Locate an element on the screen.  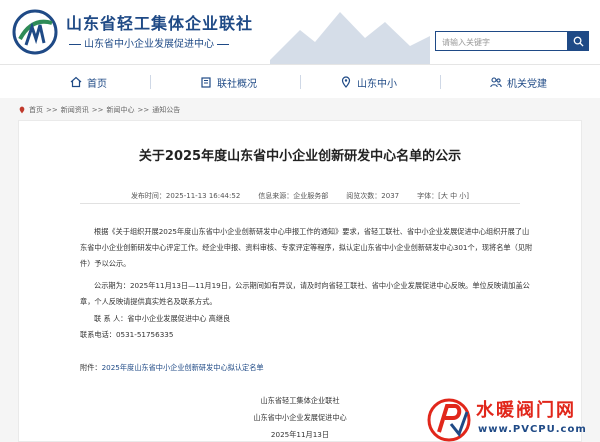
search-icon is located at coordinates (578, 41).